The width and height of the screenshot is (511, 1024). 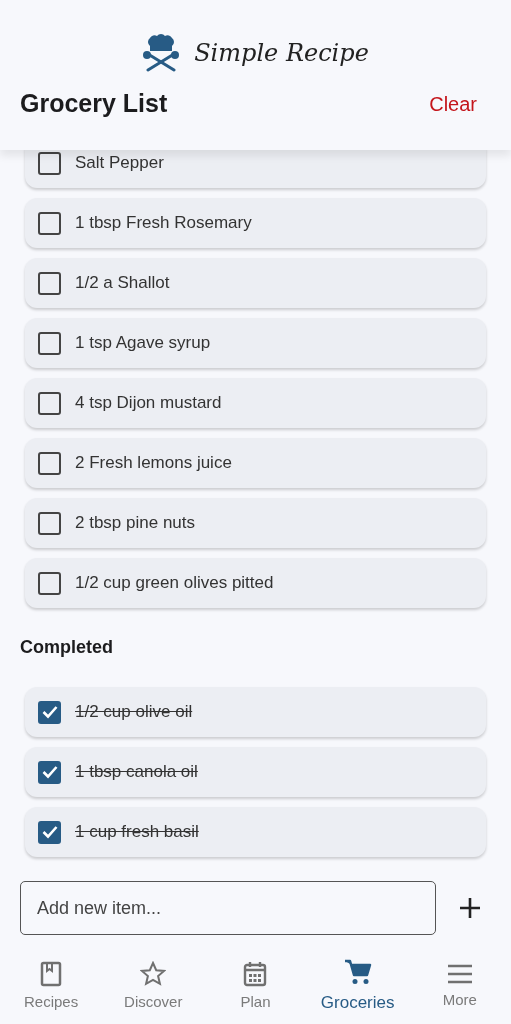 I want to click on item-label: 4 tsp Dijon mustard, so click(x=148, y=403).